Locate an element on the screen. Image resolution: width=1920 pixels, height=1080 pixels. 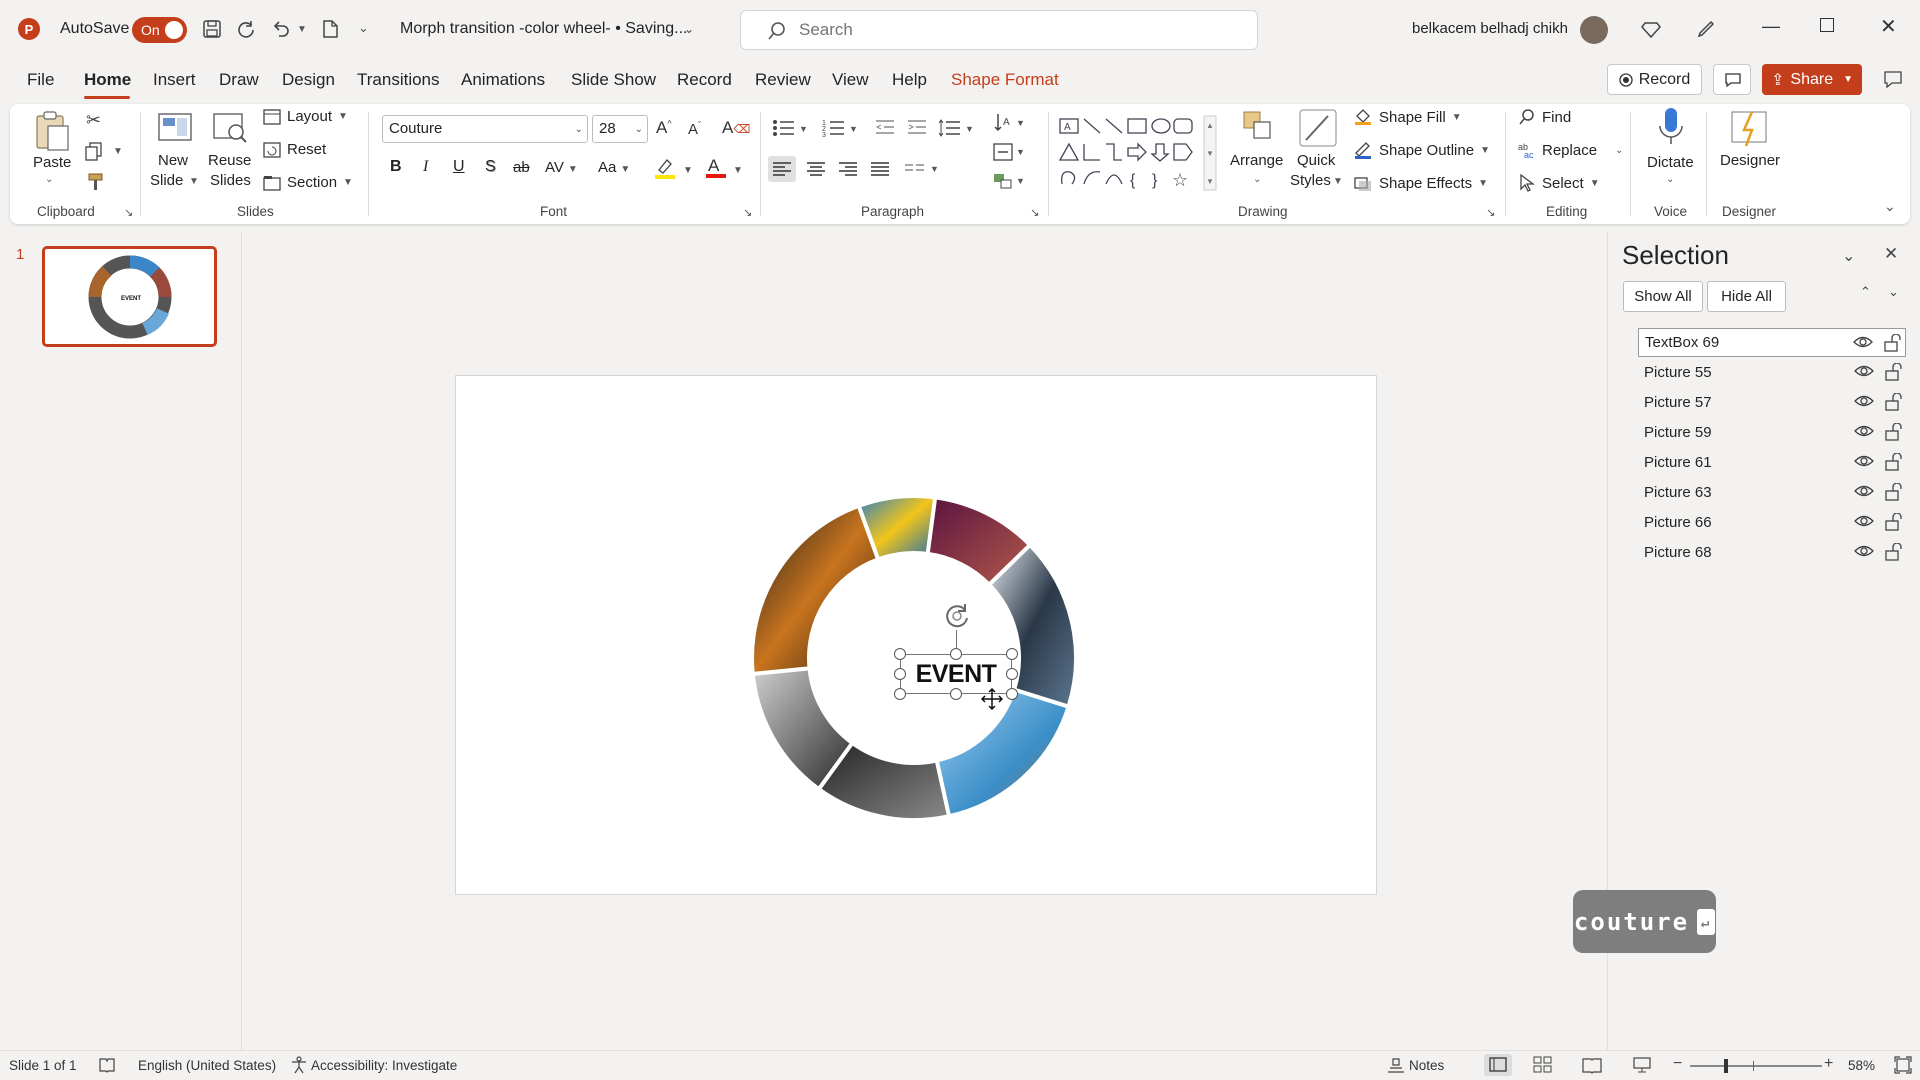
event-text: EVENT is located at coordinates (956, 674).